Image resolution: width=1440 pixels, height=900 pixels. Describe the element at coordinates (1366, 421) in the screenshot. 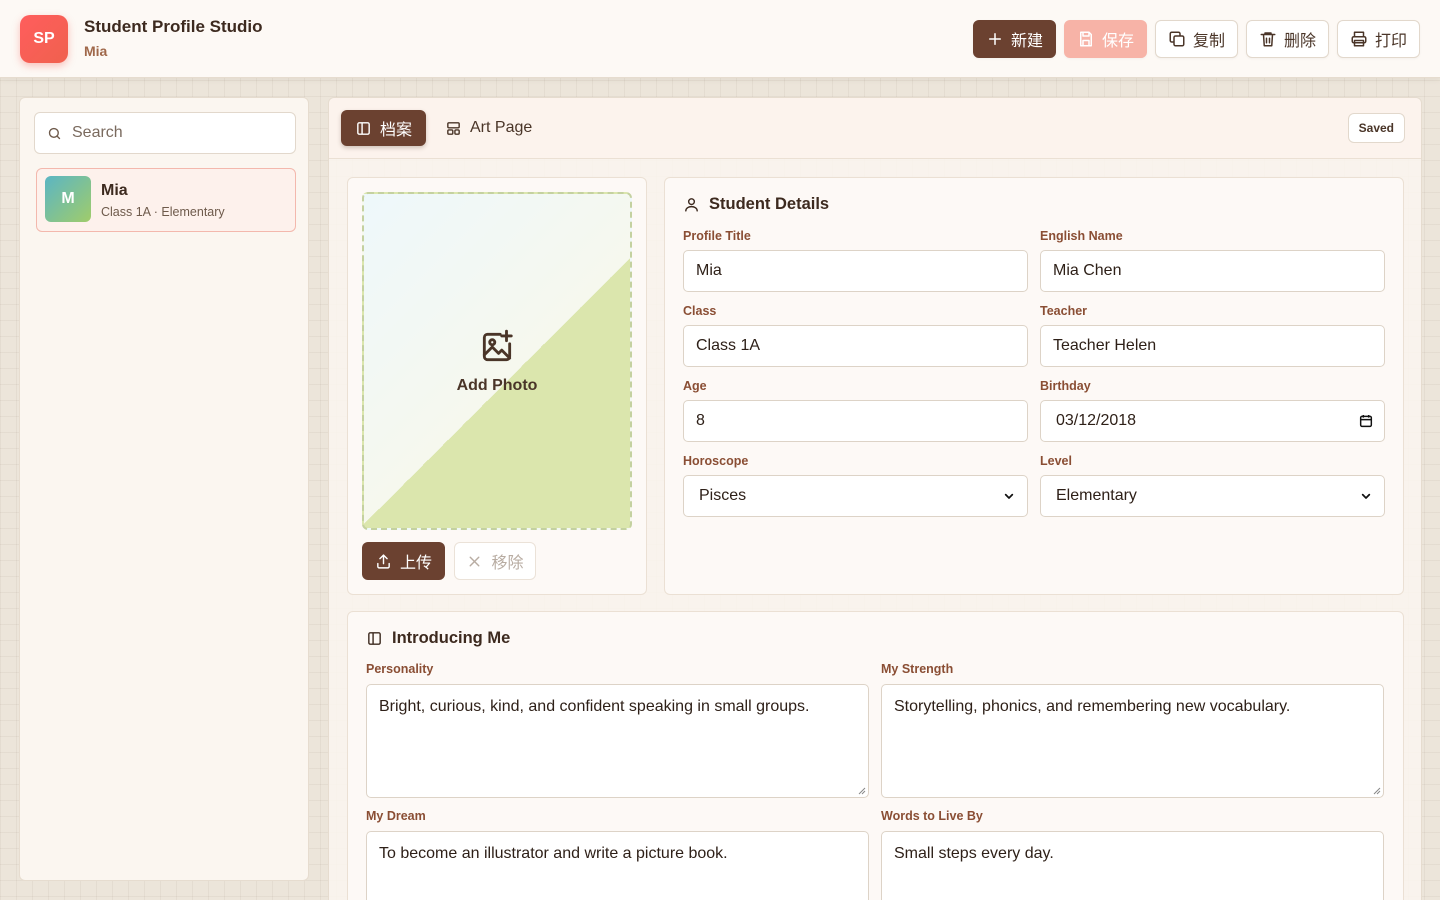

I see `calendar-icon` at that location.